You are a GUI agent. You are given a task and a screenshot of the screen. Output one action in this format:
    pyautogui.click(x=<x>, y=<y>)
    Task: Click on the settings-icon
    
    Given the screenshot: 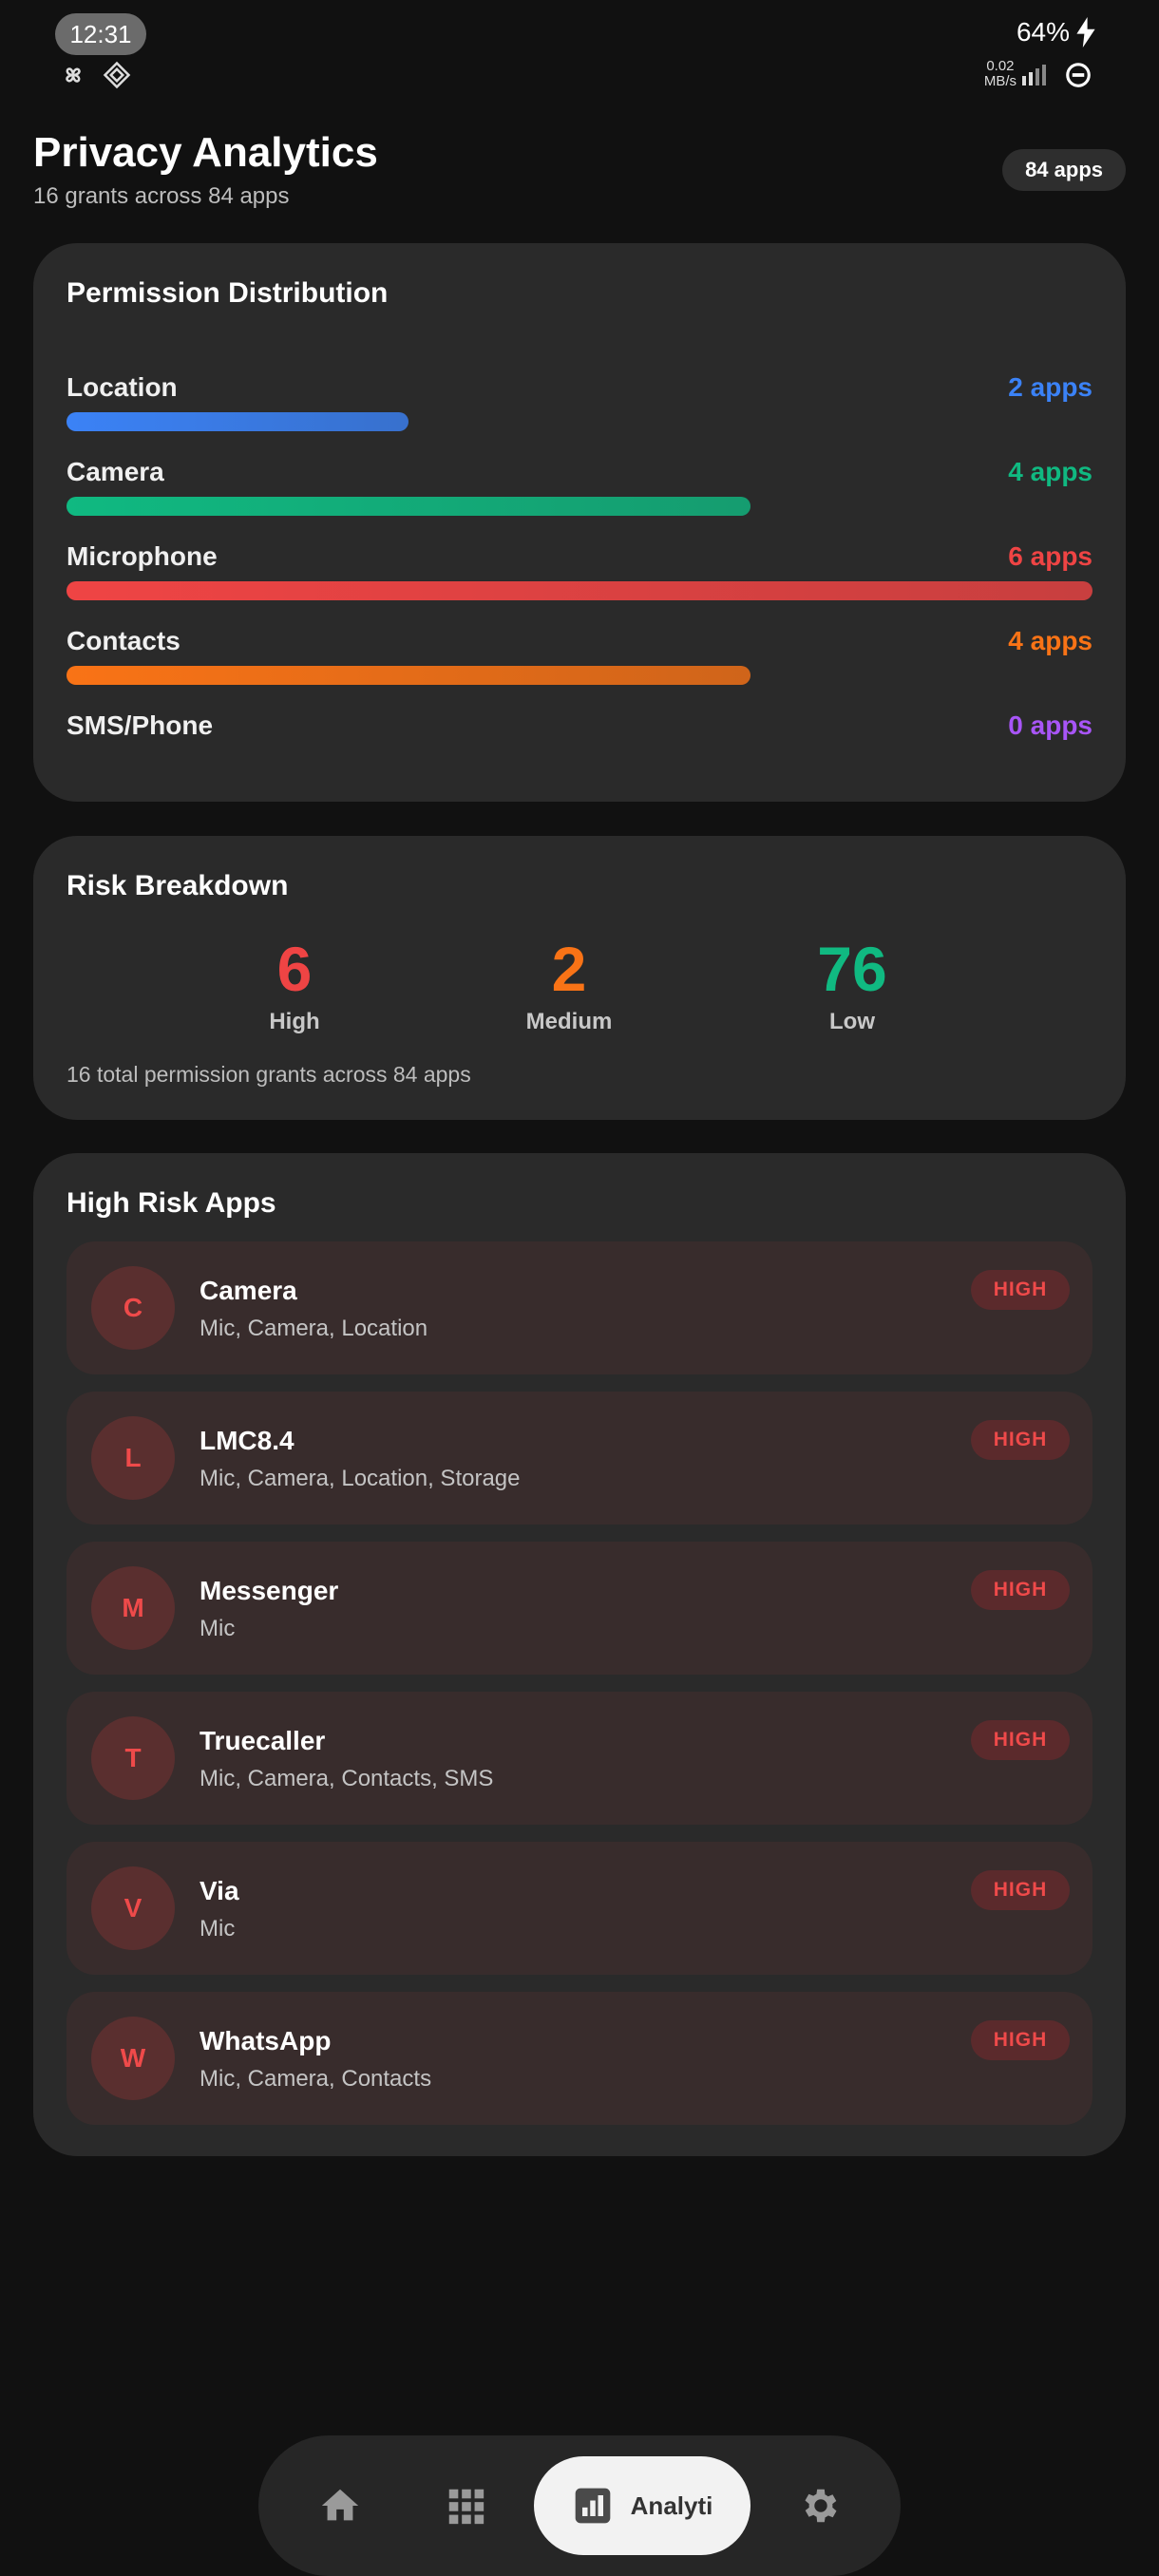 What is the action you would take?
    pyautogui.click(x=821, y=2506)
    